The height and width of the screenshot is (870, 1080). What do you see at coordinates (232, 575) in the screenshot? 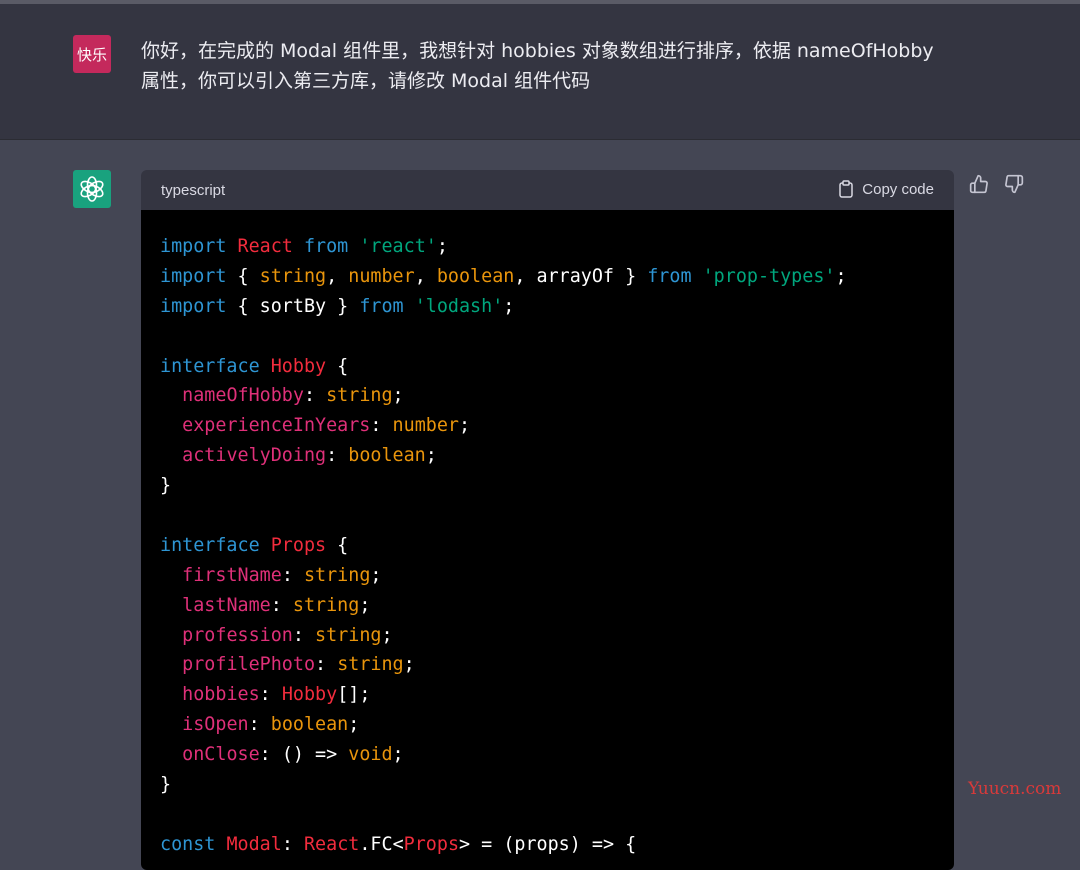
I see `code-token: firstName` at bounding box center [232, 575].